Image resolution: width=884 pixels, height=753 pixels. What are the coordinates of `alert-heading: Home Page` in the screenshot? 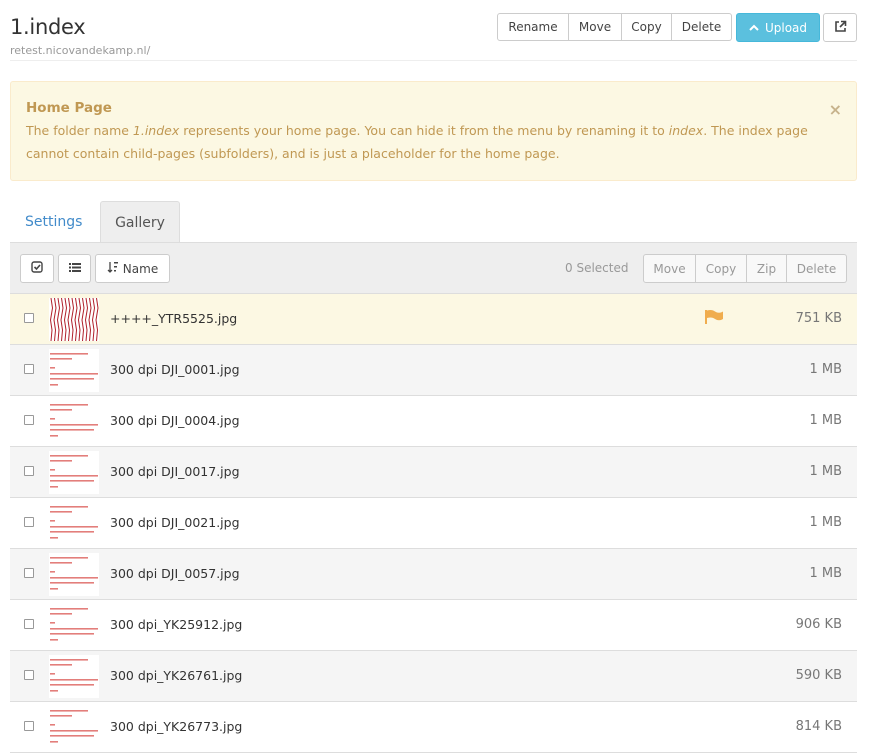 It's located at (69, 108).